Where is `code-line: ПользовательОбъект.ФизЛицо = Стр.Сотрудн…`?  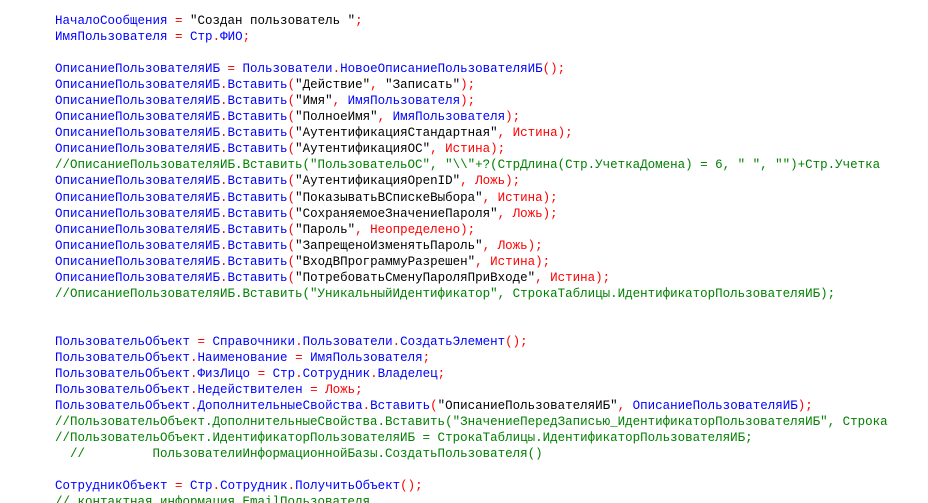
code-line: ПользовательОбъект.ФизЛицо = Стр.Сотрудн… is located at coordinates (471, 374).